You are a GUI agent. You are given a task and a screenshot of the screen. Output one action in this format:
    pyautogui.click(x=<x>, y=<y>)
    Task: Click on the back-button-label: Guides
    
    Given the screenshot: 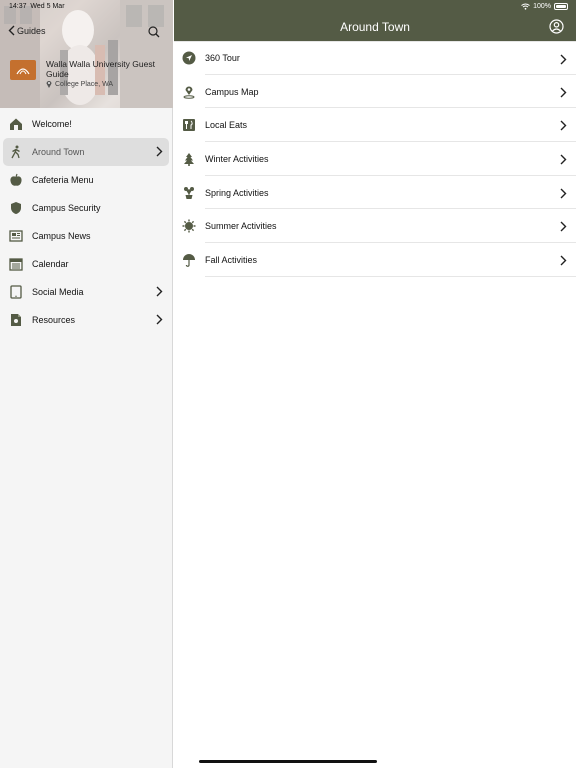 What is the action you would take?
    pyautogui.click(x=31, y=30)
    